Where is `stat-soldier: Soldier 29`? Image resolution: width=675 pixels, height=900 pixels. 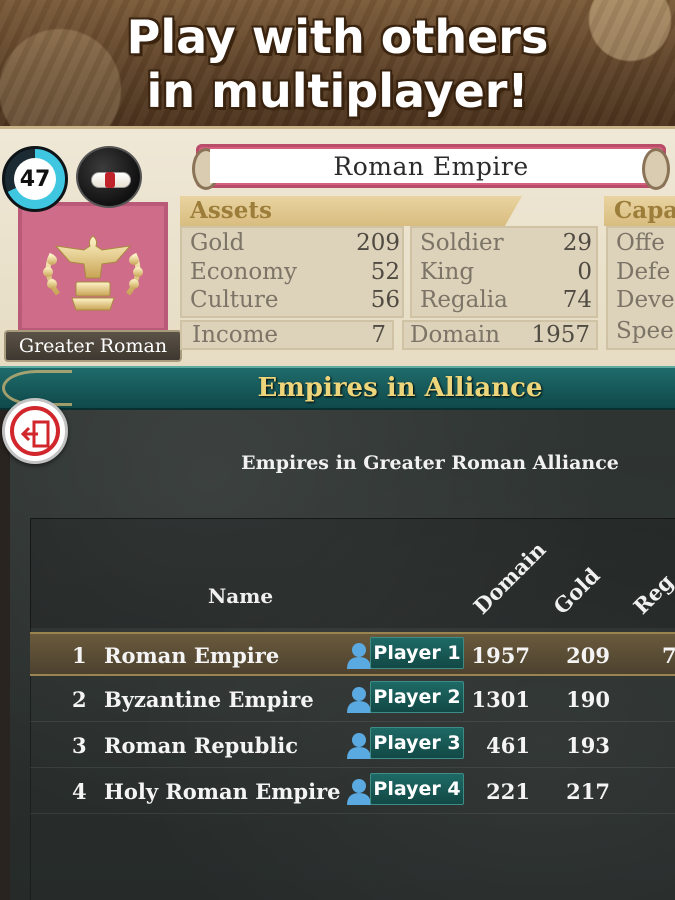 stat-soldier: Soldier 29 is located at coordinates (506, 243).